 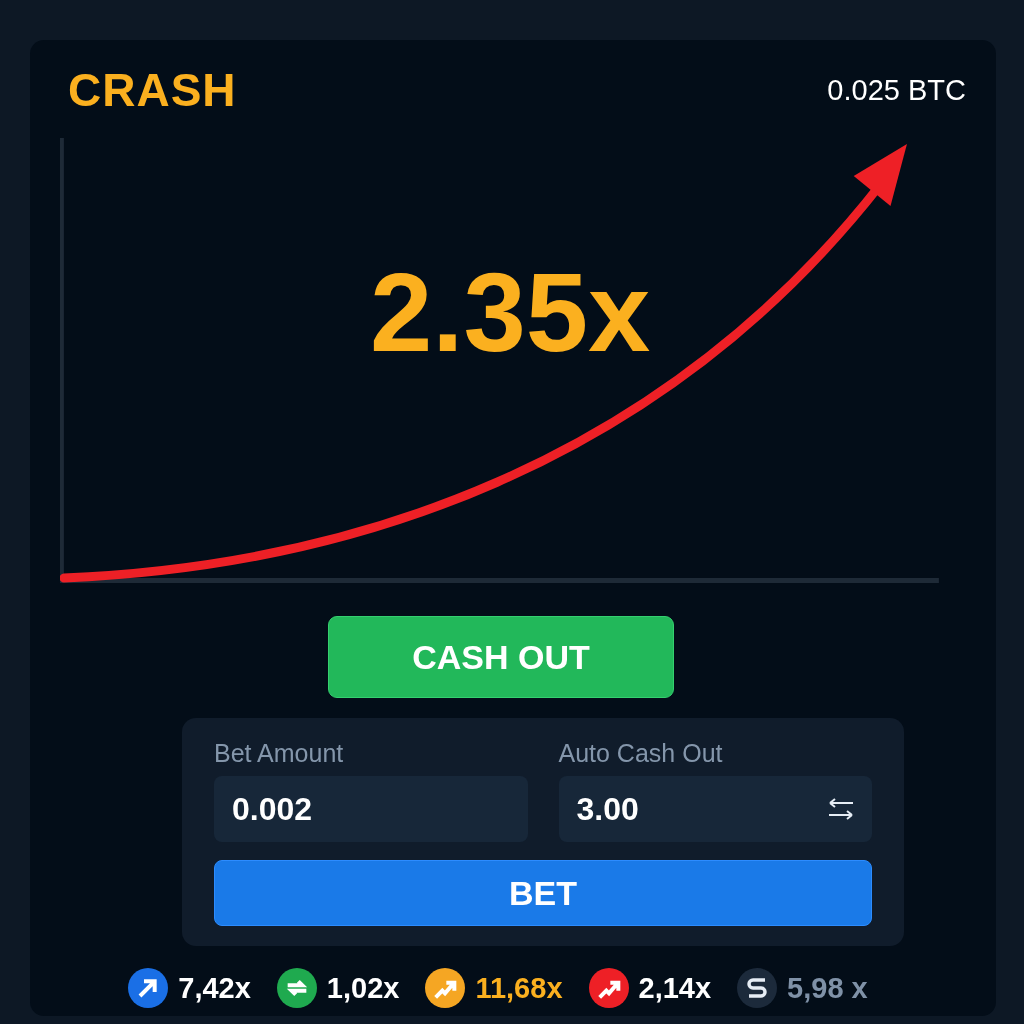 I want to click on round-multiplier: 5,98 x, so click(x=827, y=988).